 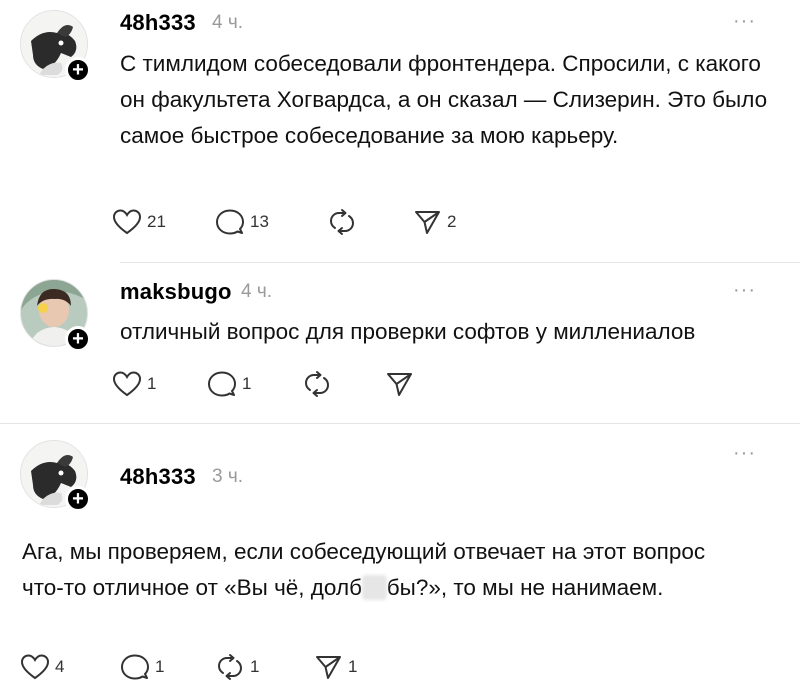 I want to click on like-button: 4, so click(x=42, y=667).